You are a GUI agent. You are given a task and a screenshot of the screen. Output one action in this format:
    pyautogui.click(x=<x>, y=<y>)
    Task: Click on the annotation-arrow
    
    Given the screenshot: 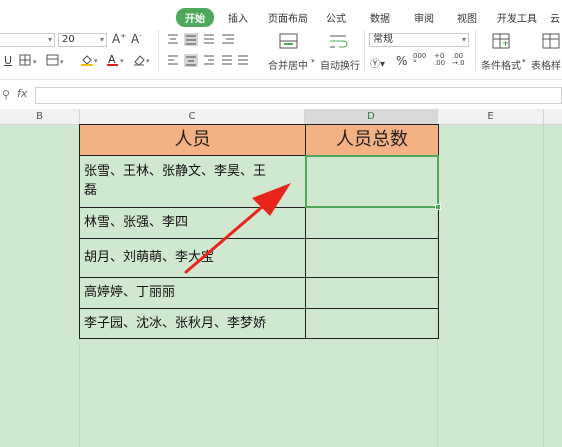 What is the action you would take?
    pyautogui.click(x=237, y=228)
    